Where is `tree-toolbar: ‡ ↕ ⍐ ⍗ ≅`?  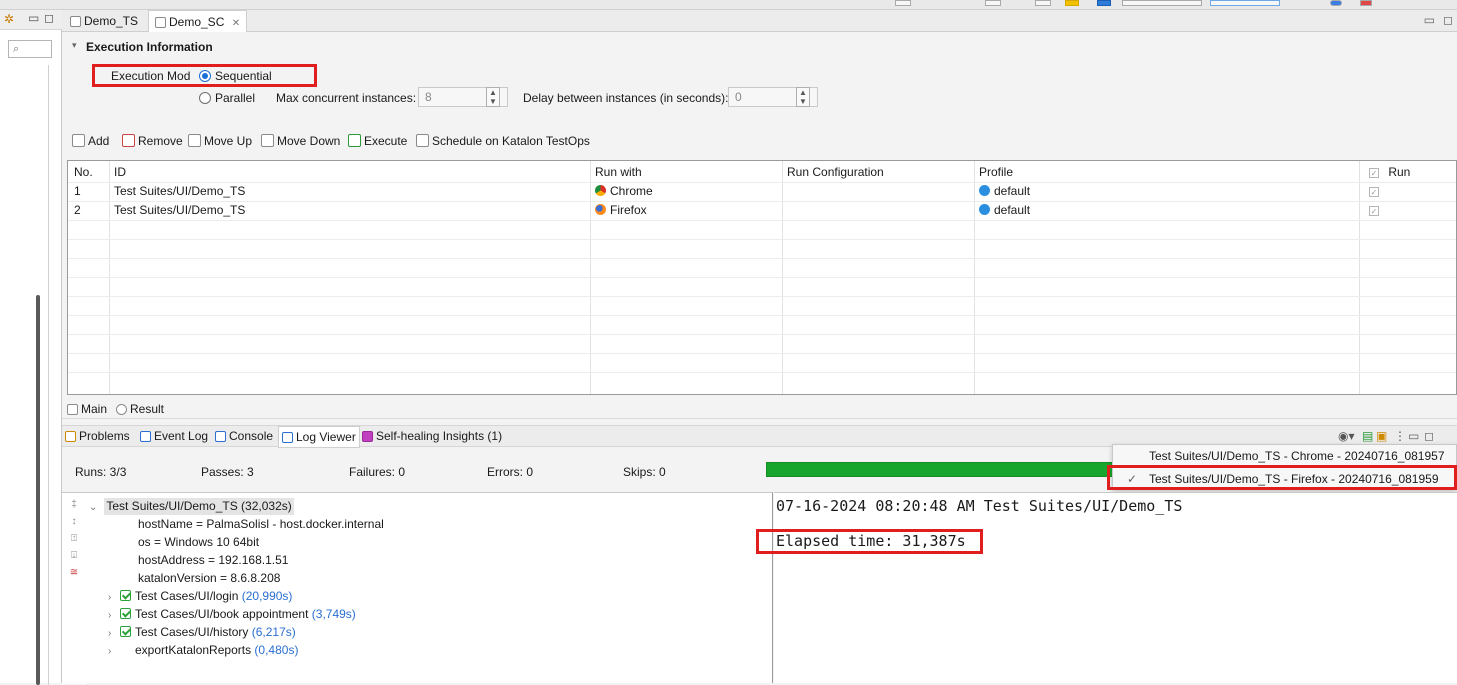 tree-toolbar: ‡ ↕ ⍐ ⍗ ≅ is located at coordinates (74, 588).